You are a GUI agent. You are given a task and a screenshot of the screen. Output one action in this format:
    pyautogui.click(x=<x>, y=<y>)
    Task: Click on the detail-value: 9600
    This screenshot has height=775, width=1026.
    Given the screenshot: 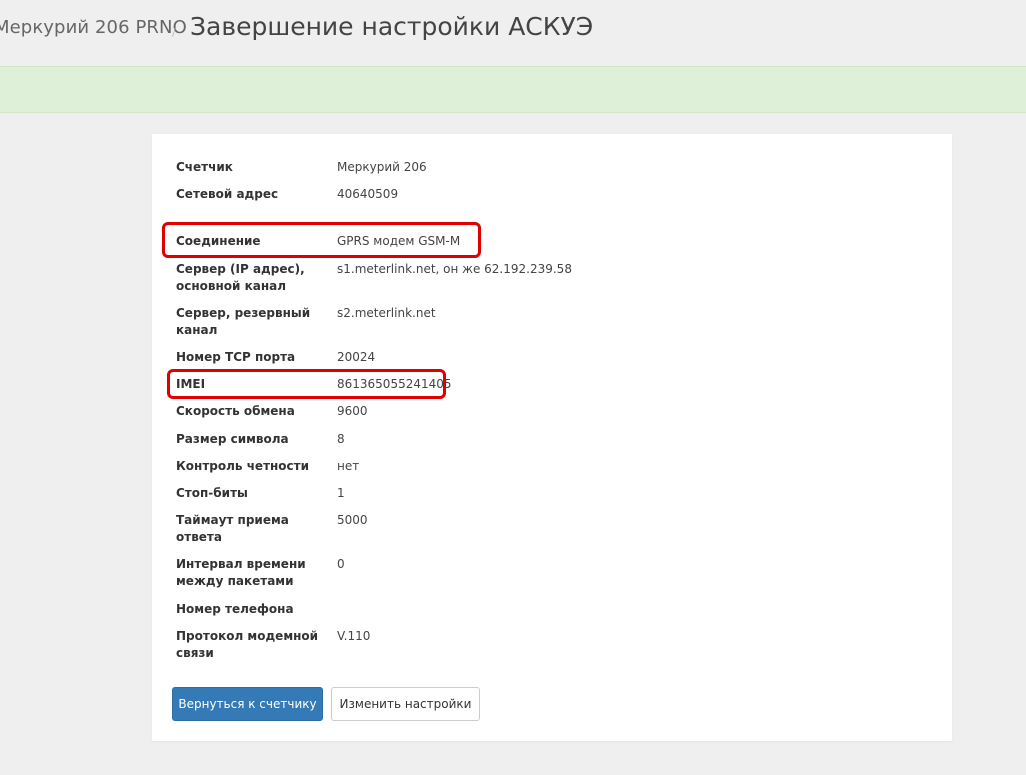 What is the action you would take?
    pyautogui.click(x=352, y=411)
    